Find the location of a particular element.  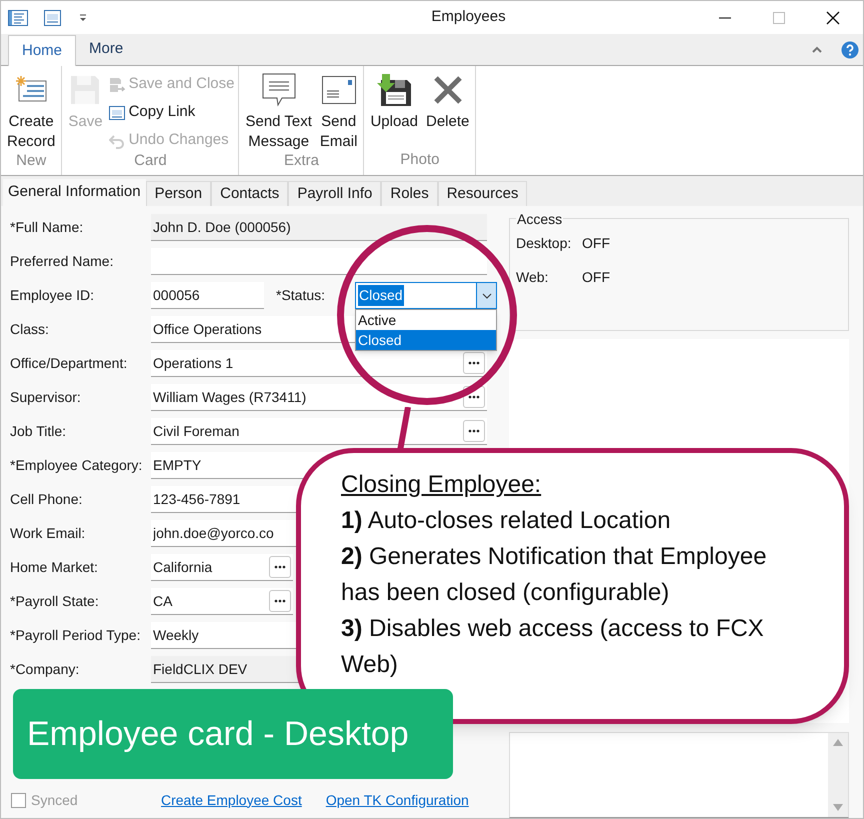

title-banner: Employee card - Desktop is located at coordinates (233, 734).